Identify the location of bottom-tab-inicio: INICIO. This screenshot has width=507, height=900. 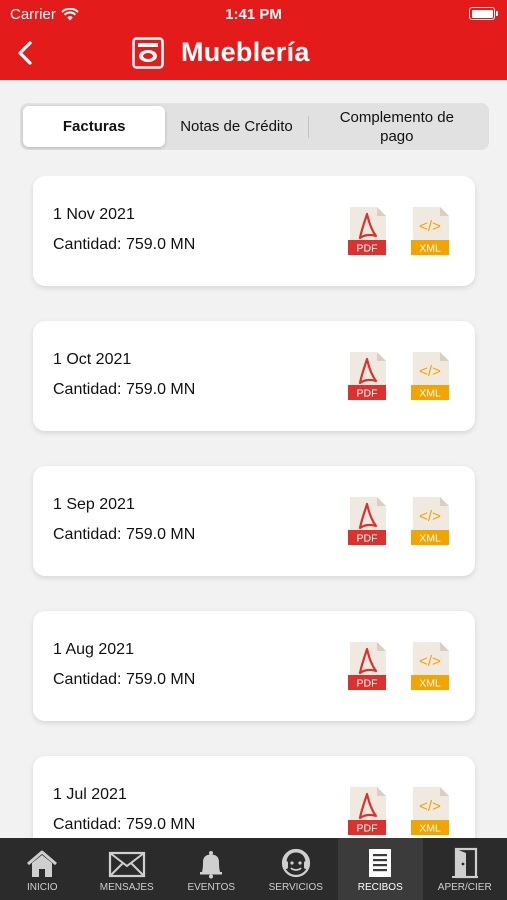
(42, 869).